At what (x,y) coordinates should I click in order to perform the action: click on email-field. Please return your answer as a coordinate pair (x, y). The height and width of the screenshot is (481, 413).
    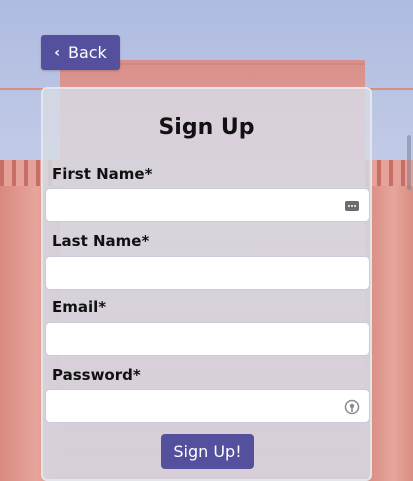
    Looking at the image, I should click on (207, 339).